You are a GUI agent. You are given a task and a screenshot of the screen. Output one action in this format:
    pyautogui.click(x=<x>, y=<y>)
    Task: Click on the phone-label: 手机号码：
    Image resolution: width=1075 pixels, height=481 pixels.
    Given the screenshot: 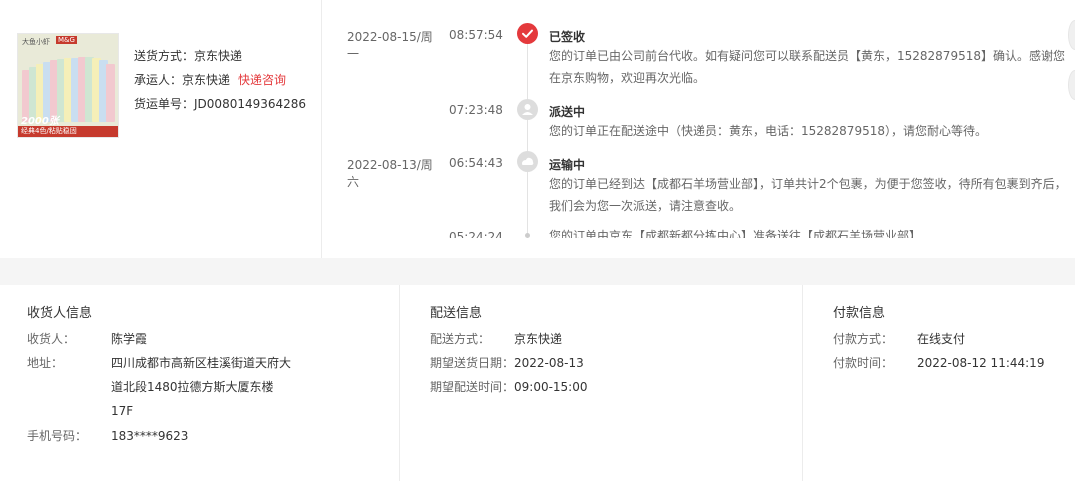 What is the action you would take?
    pyautogui.click(x=57, y=436)
    